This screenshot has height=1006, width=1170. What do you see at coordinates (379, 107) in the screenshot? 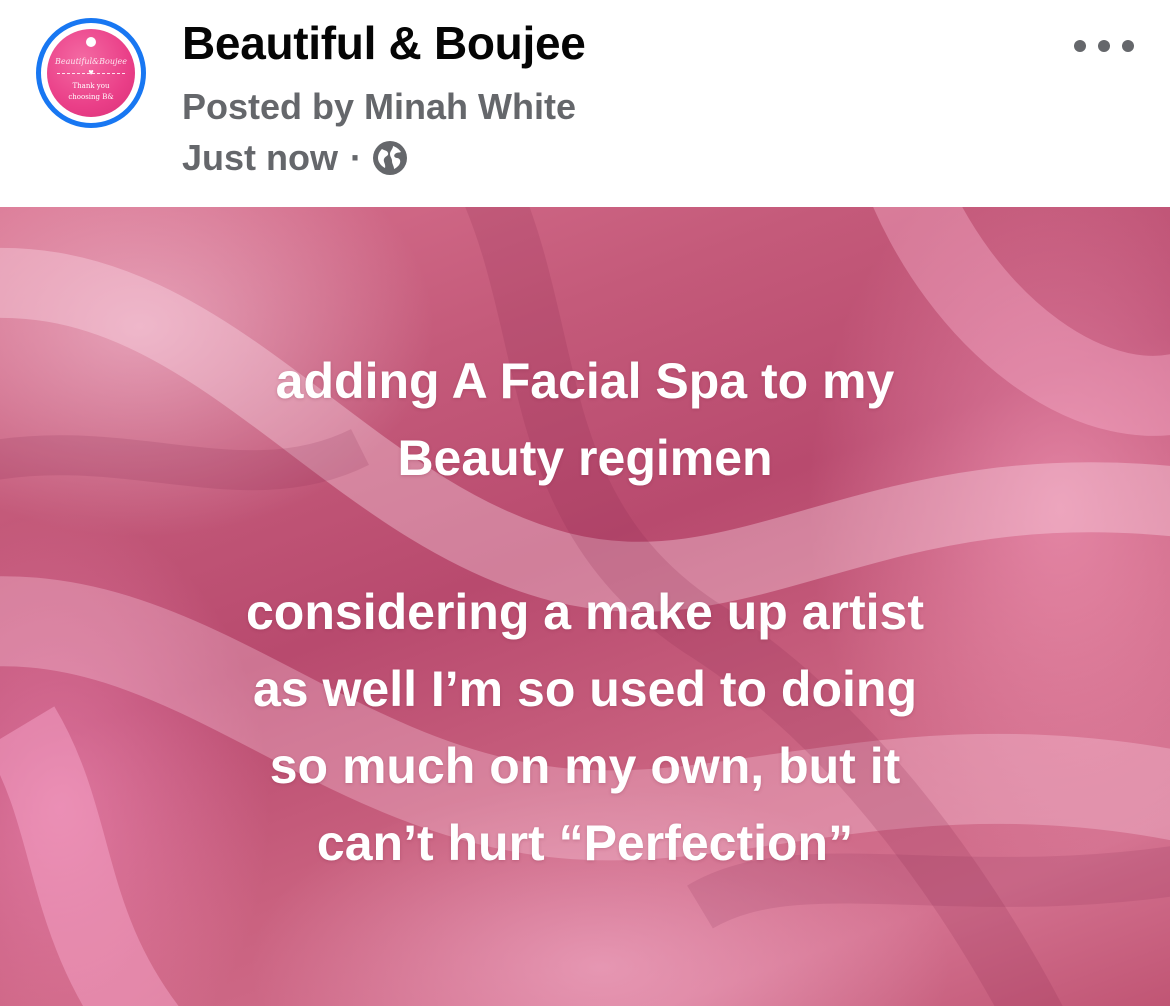
I see `posted-by-text: Posted by Minah White` at bounding box center [379, 107].